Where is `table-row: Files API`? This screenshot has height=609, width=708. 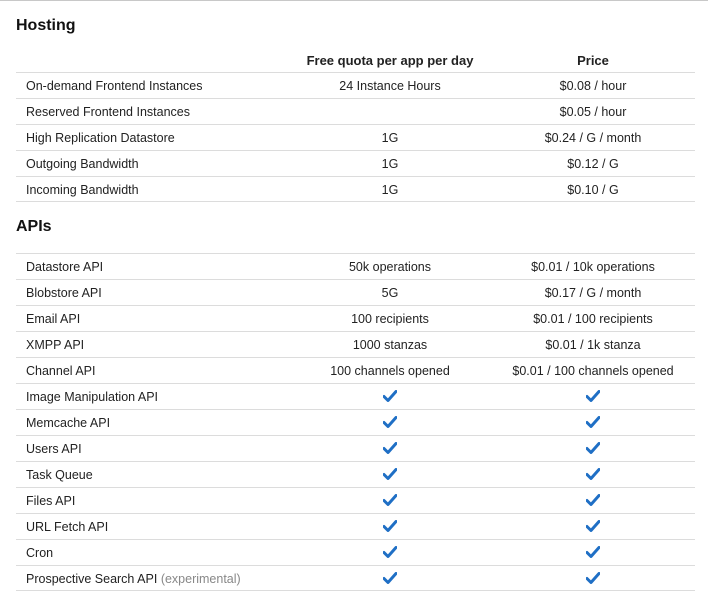 table-row: Files API is located at coordinates (355, 500).